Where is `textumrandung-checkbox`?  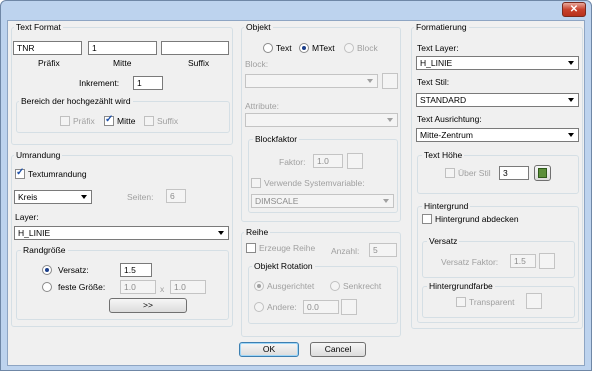 textumrandung-checkbox is located at coordinates (20, 173).